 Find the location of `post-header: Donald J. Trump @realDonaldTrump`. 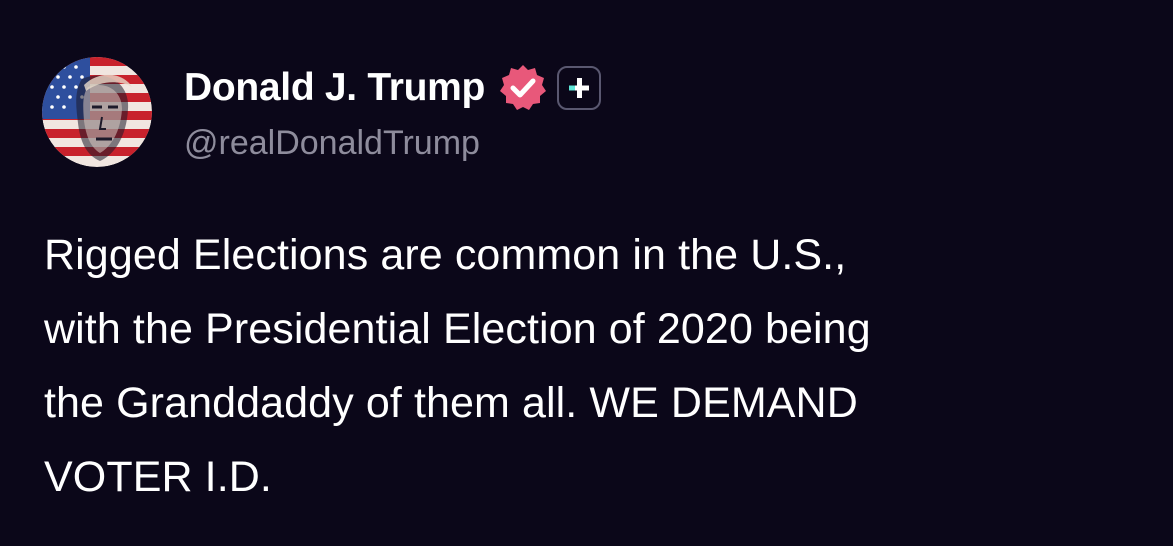

post-header: Donald J. Trump @realDonaldTrump is located at coordinates (322, 112).